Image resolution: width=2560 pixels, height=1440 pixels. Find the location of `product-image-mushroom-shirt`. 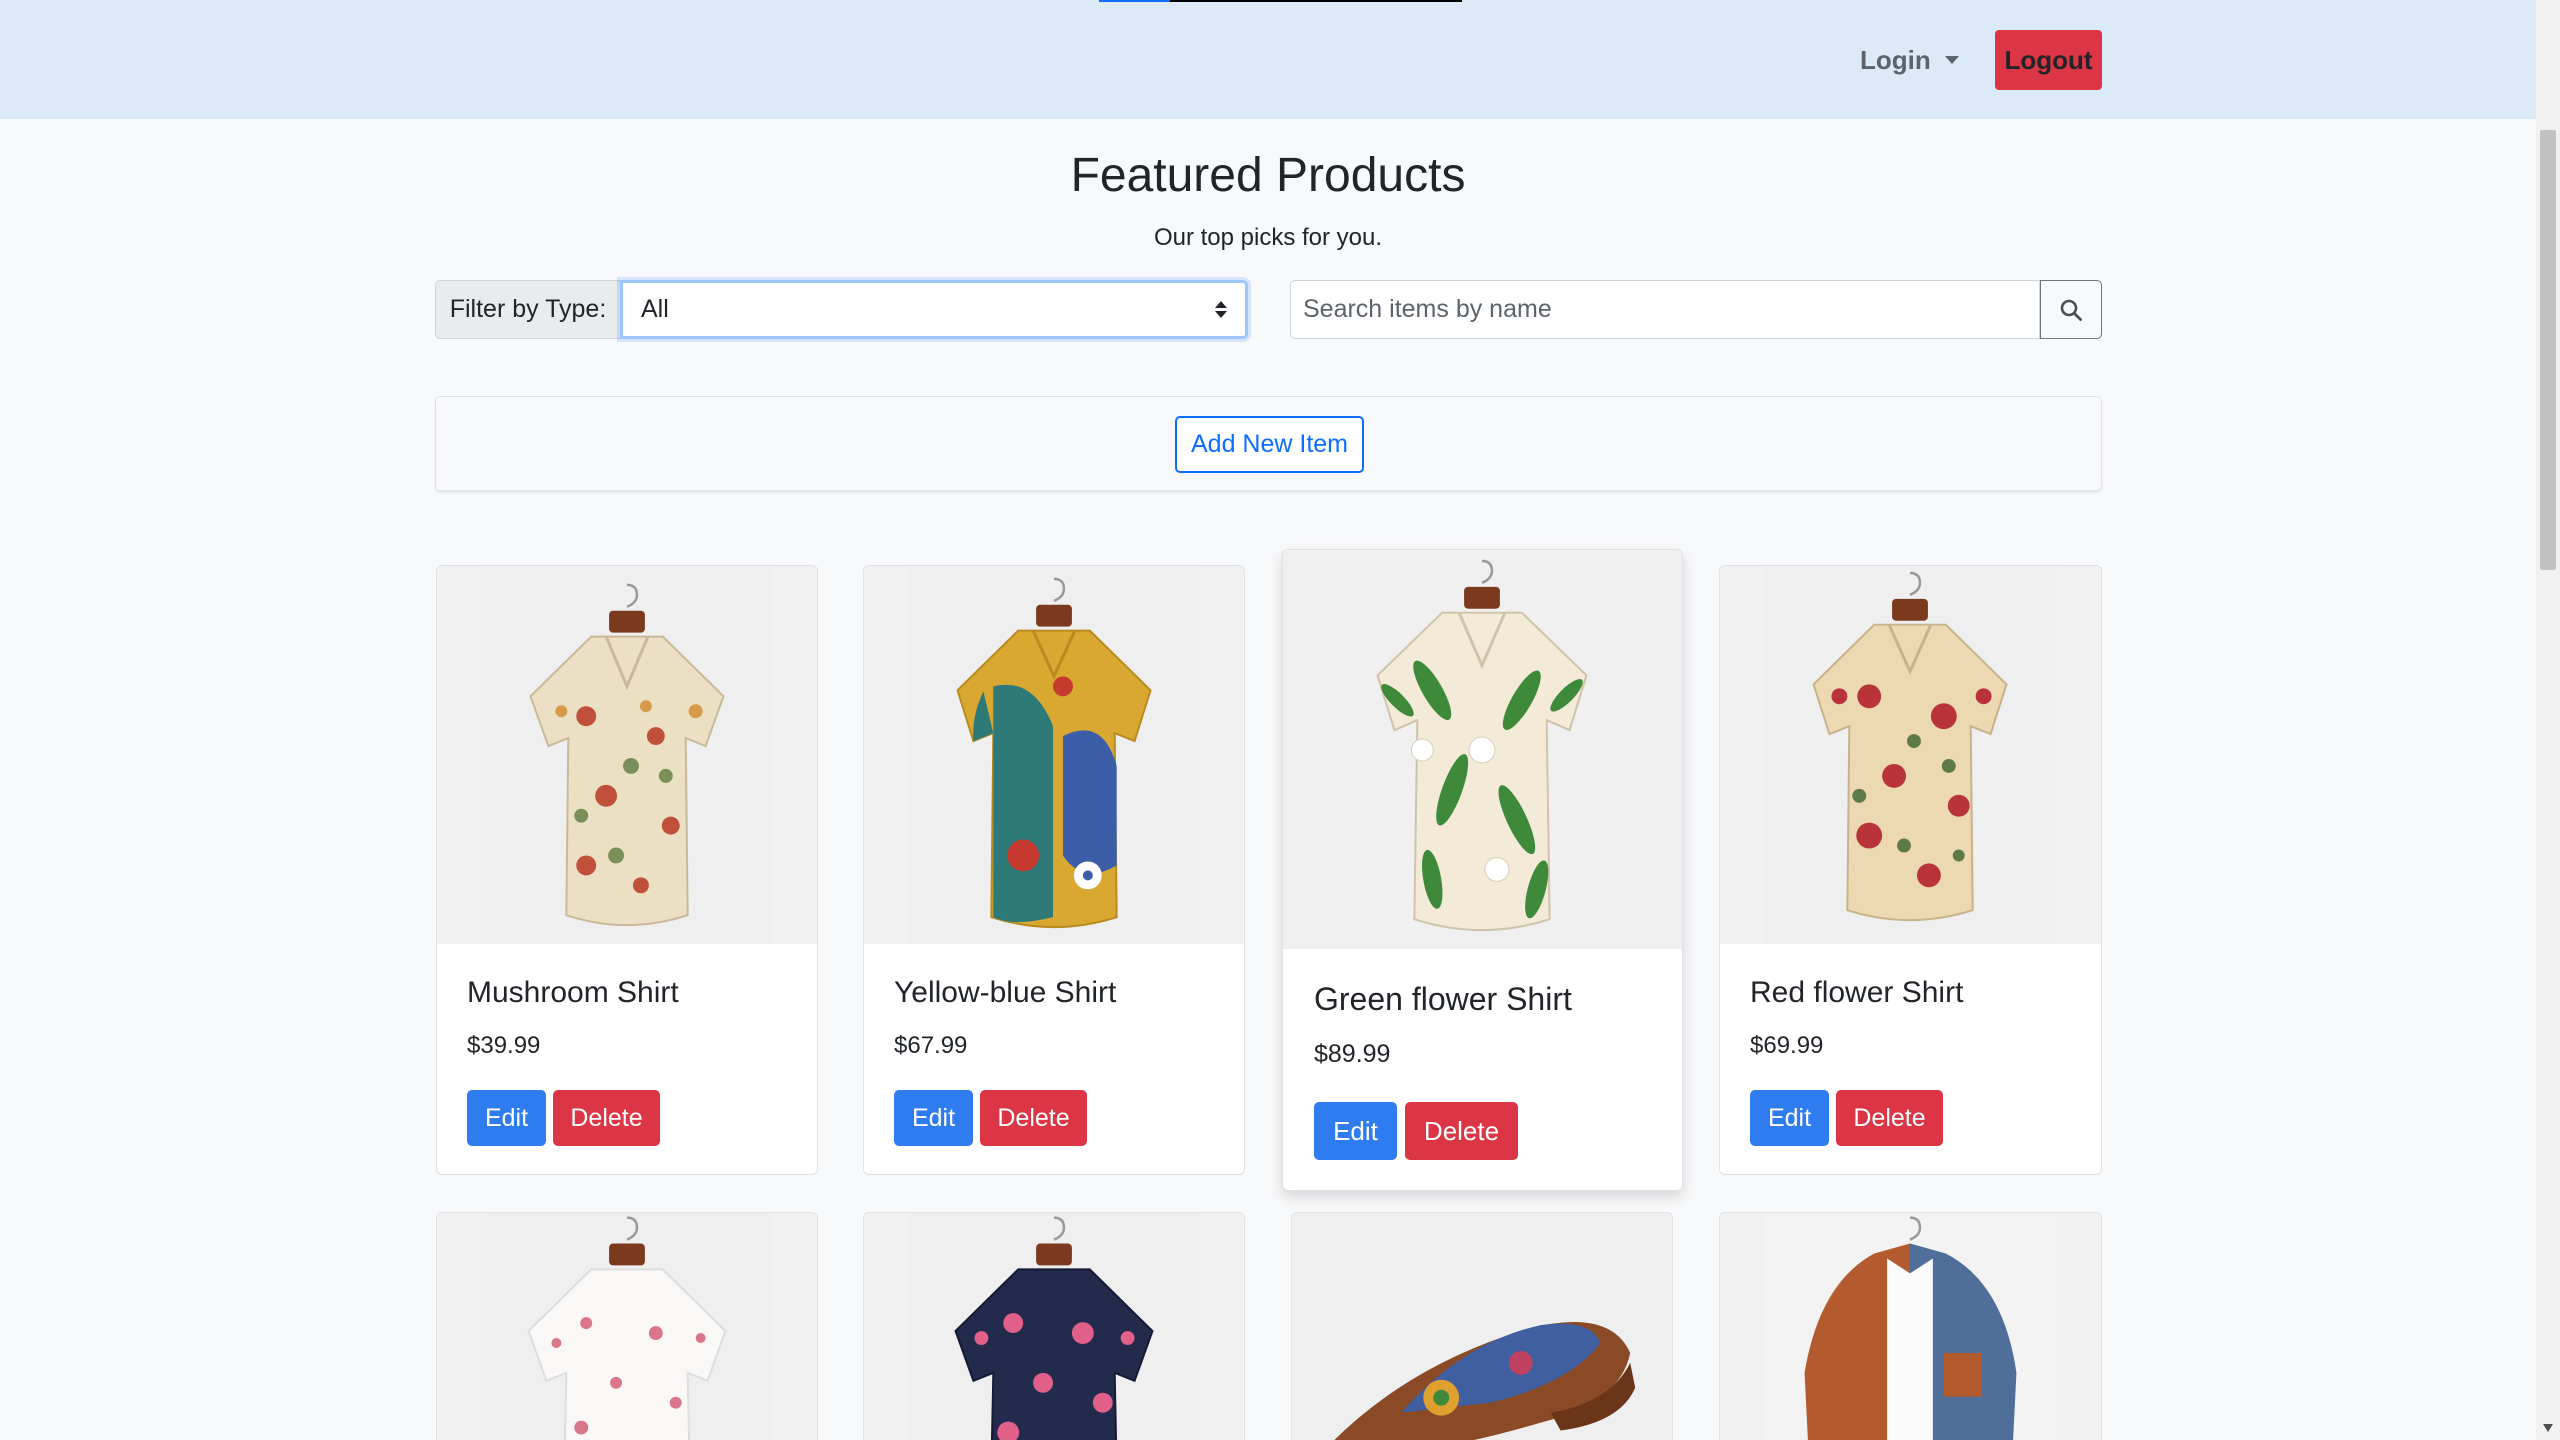

product-image-mushroom-shirt is located at coordinates (627, 755).